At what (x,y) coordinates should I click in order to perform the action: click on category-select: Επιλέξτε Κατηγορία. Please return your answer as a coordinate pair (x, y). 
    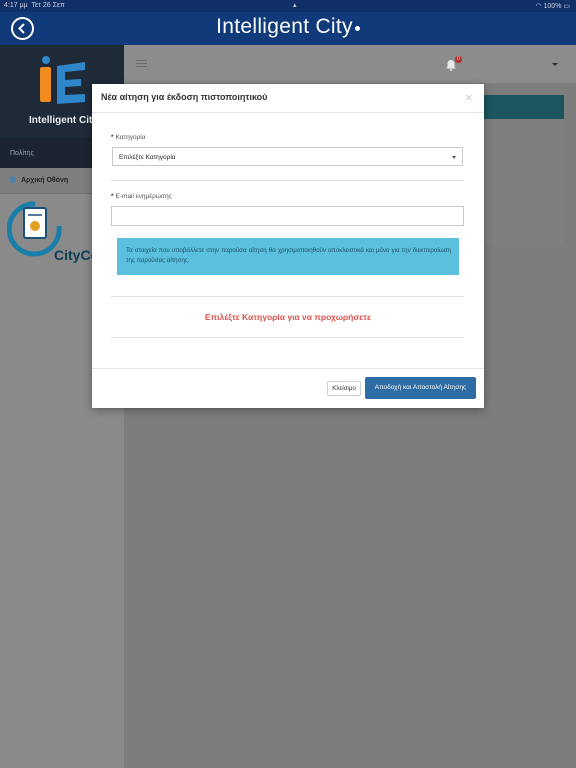
    Looking at the image, I should click on (287, 156).